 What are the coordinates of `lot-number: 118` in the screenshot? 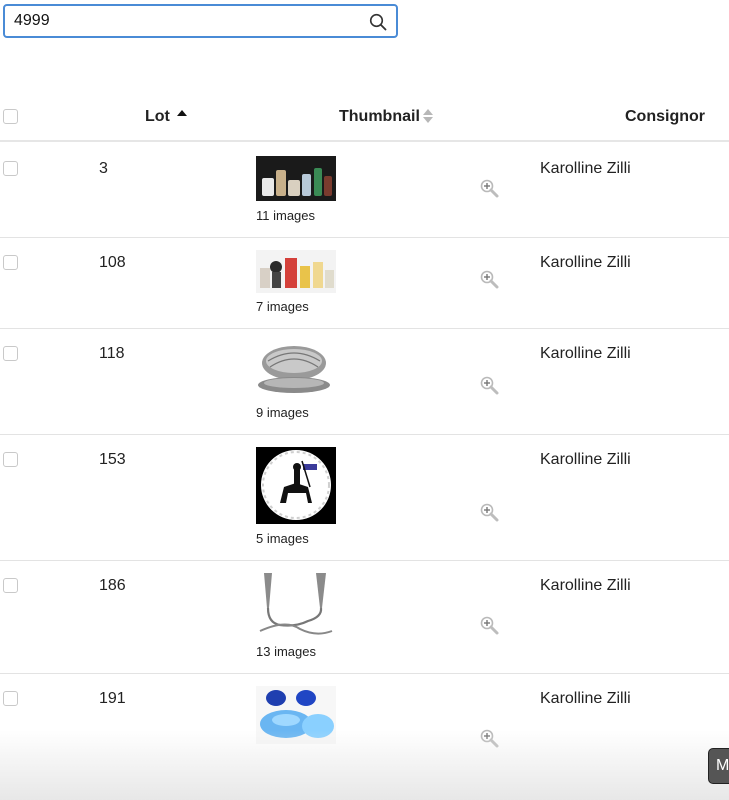 It's located at (112, 353).